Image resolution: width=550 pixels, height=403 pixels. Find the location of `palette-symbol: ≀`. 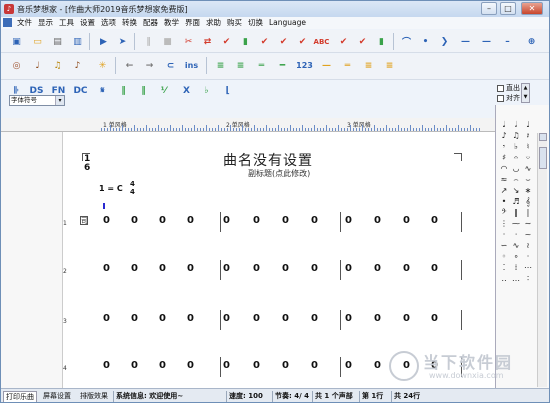

palette-symbol: ≀ is located at coordinates (528, 245).